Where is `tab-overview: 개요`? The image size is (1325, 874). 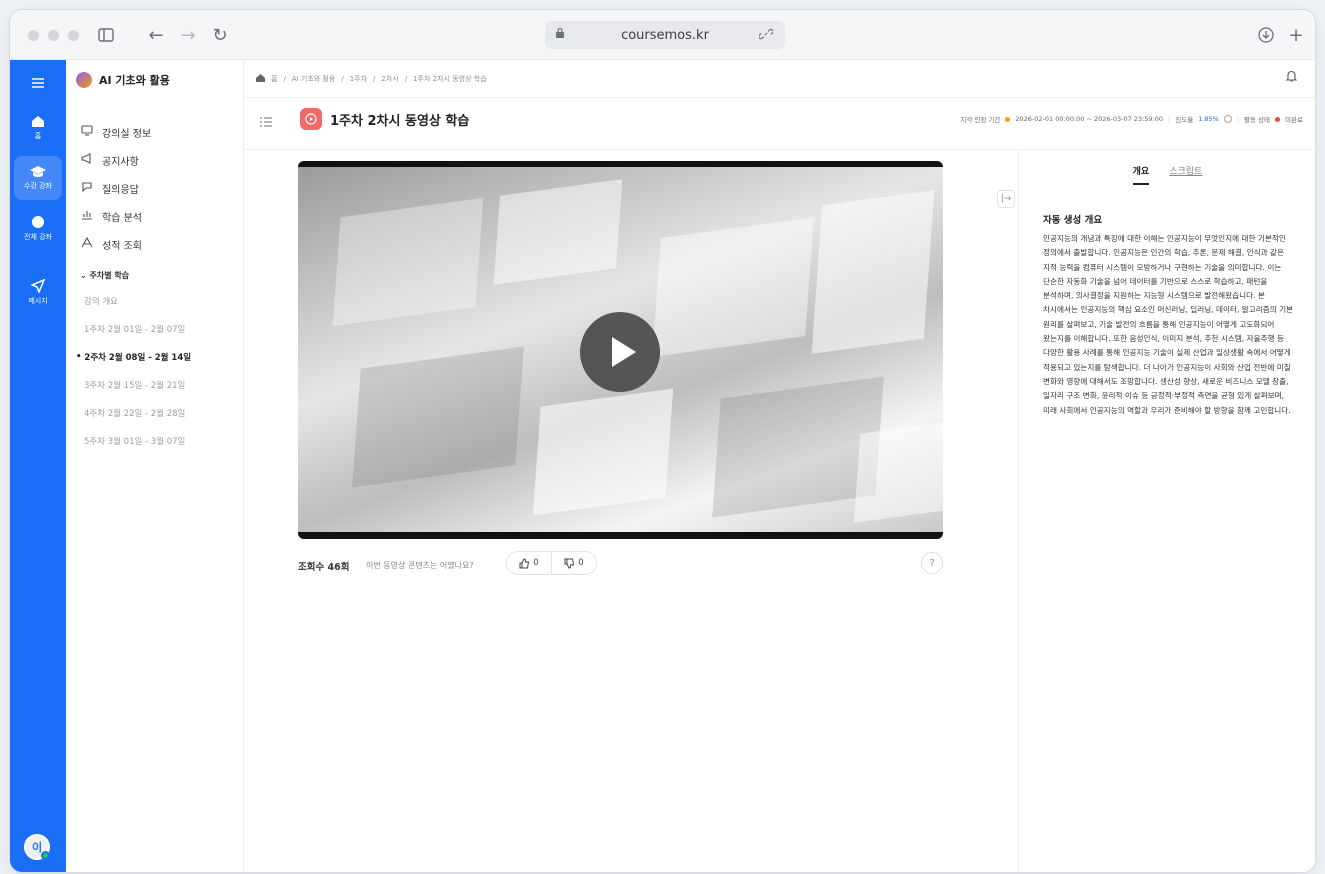
tab-overview: 개요 is located at coordinates (1141, 174).